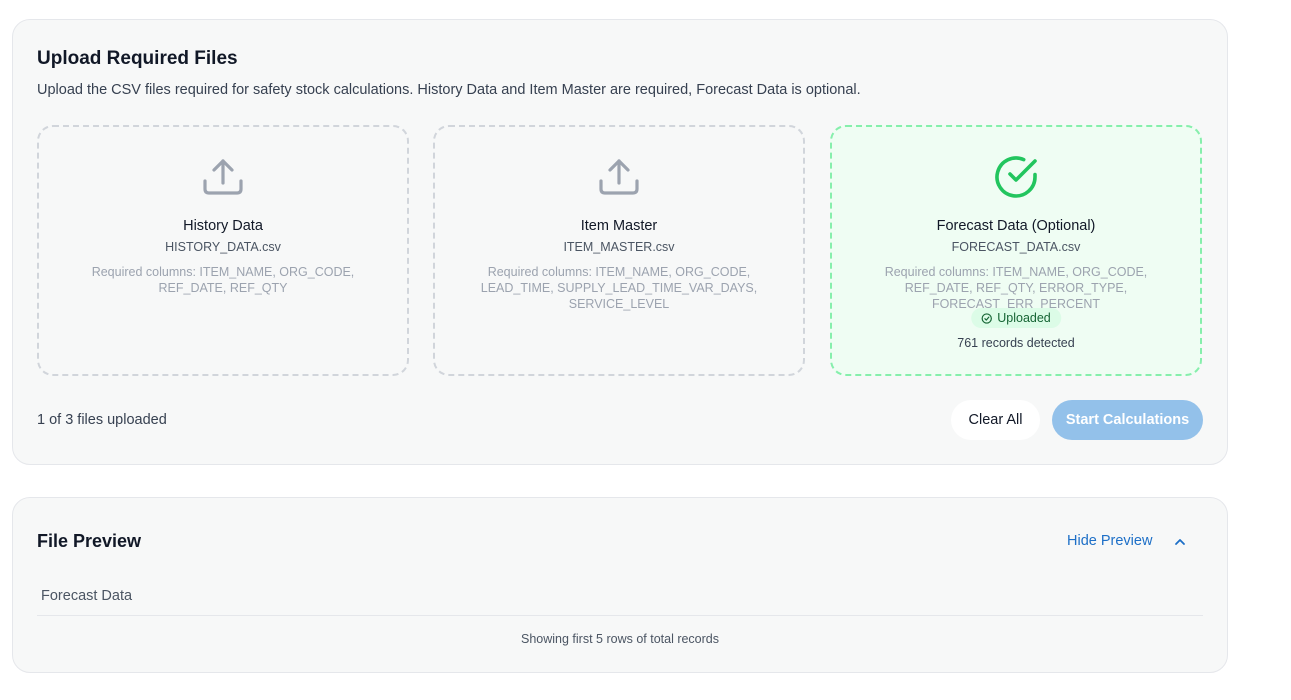 The width and height of the screenshot is (1291, 700). What do you see at coordinates (1016, 247) in the screenshot?
I see `dropzone-filename: FORECAST_DATA.csv` at bounding box center [1016, 247].